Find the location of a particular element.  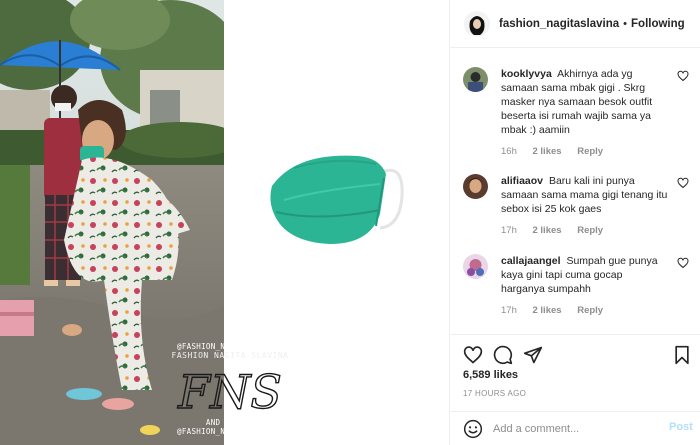

add-comment-bar: Post is located at coordinates (575, 428).